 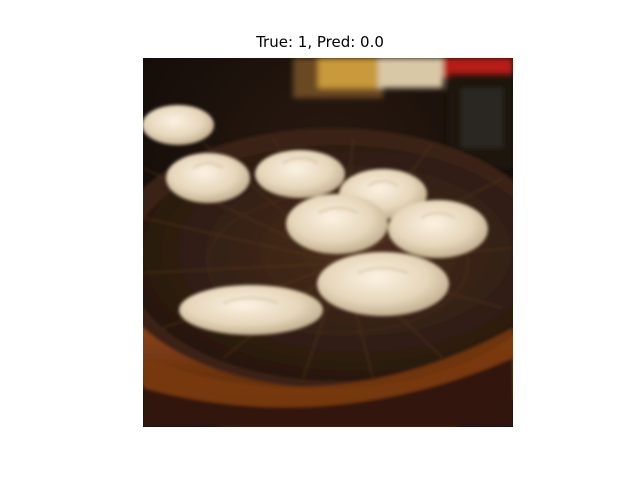 I want to click on figure-title: True: 1, Pred: 0.0, so click(x=320, y=42).